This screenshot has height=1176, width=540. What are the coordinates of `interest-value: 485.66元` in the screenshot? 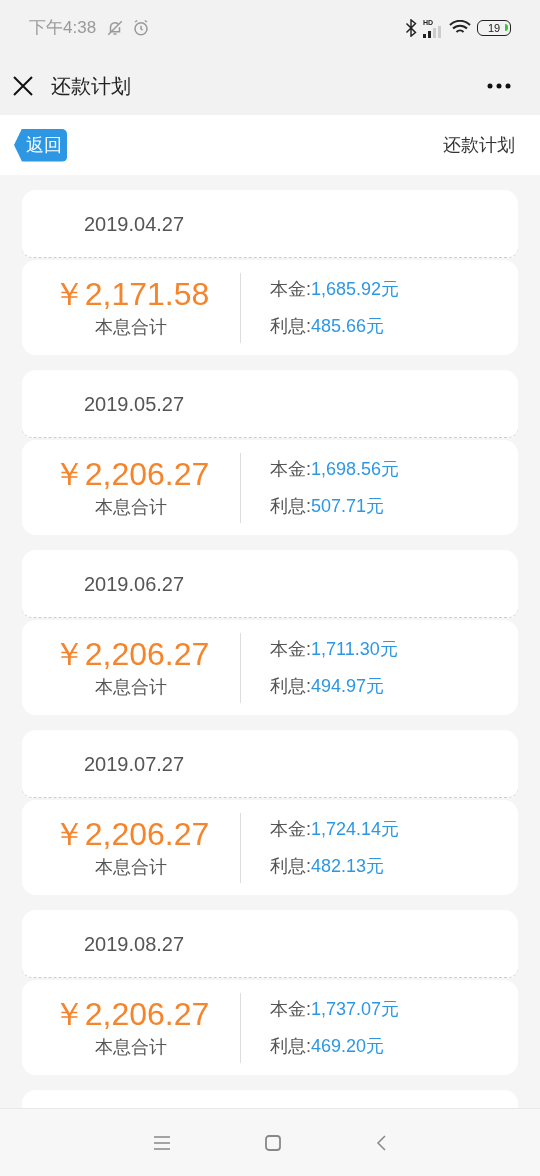 It's located at (348, 326).